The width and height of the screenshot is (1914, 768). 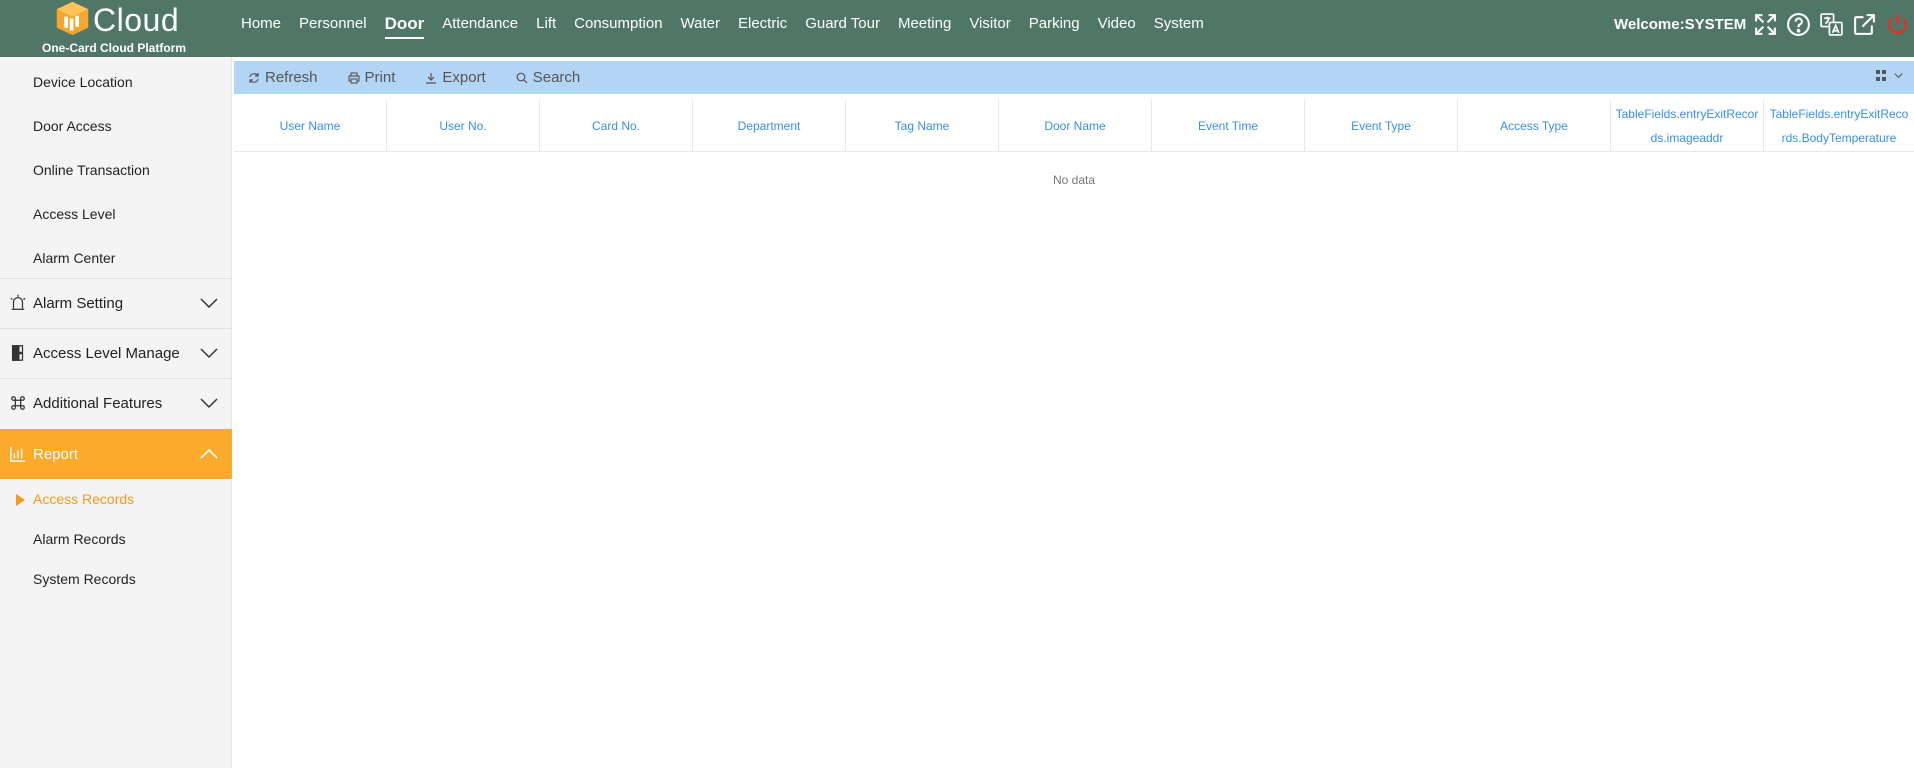 I want to click on column-header-department: Department, so click(x=769, y=125).